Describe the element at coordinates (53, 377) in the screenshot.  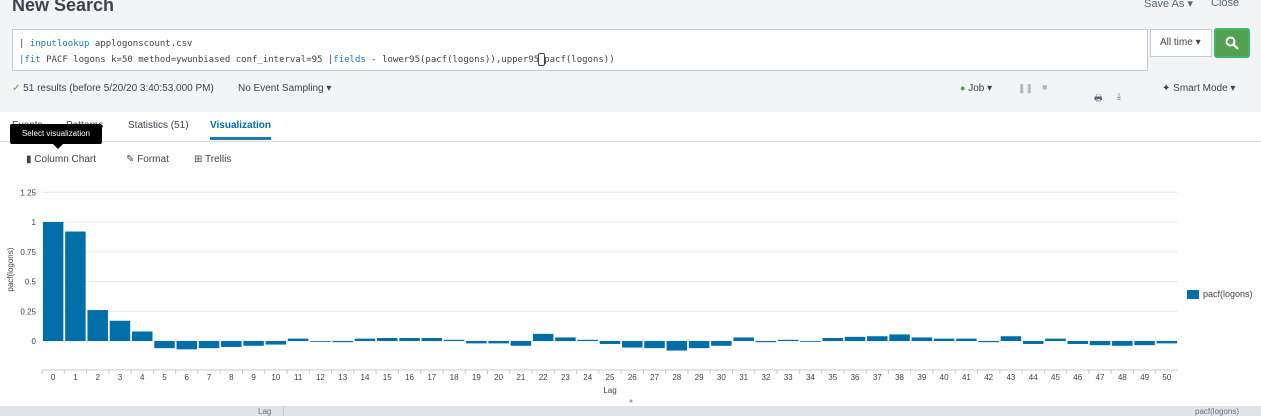
I see `x-tick-label: 0` at that location.